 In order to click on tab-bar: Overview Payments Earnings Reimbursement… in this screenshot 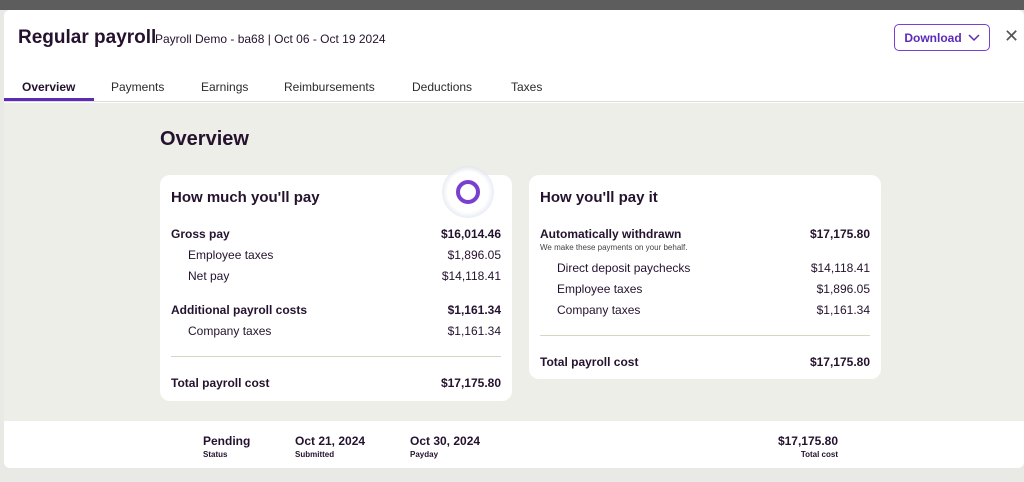, I will do `click(514, 89)`.